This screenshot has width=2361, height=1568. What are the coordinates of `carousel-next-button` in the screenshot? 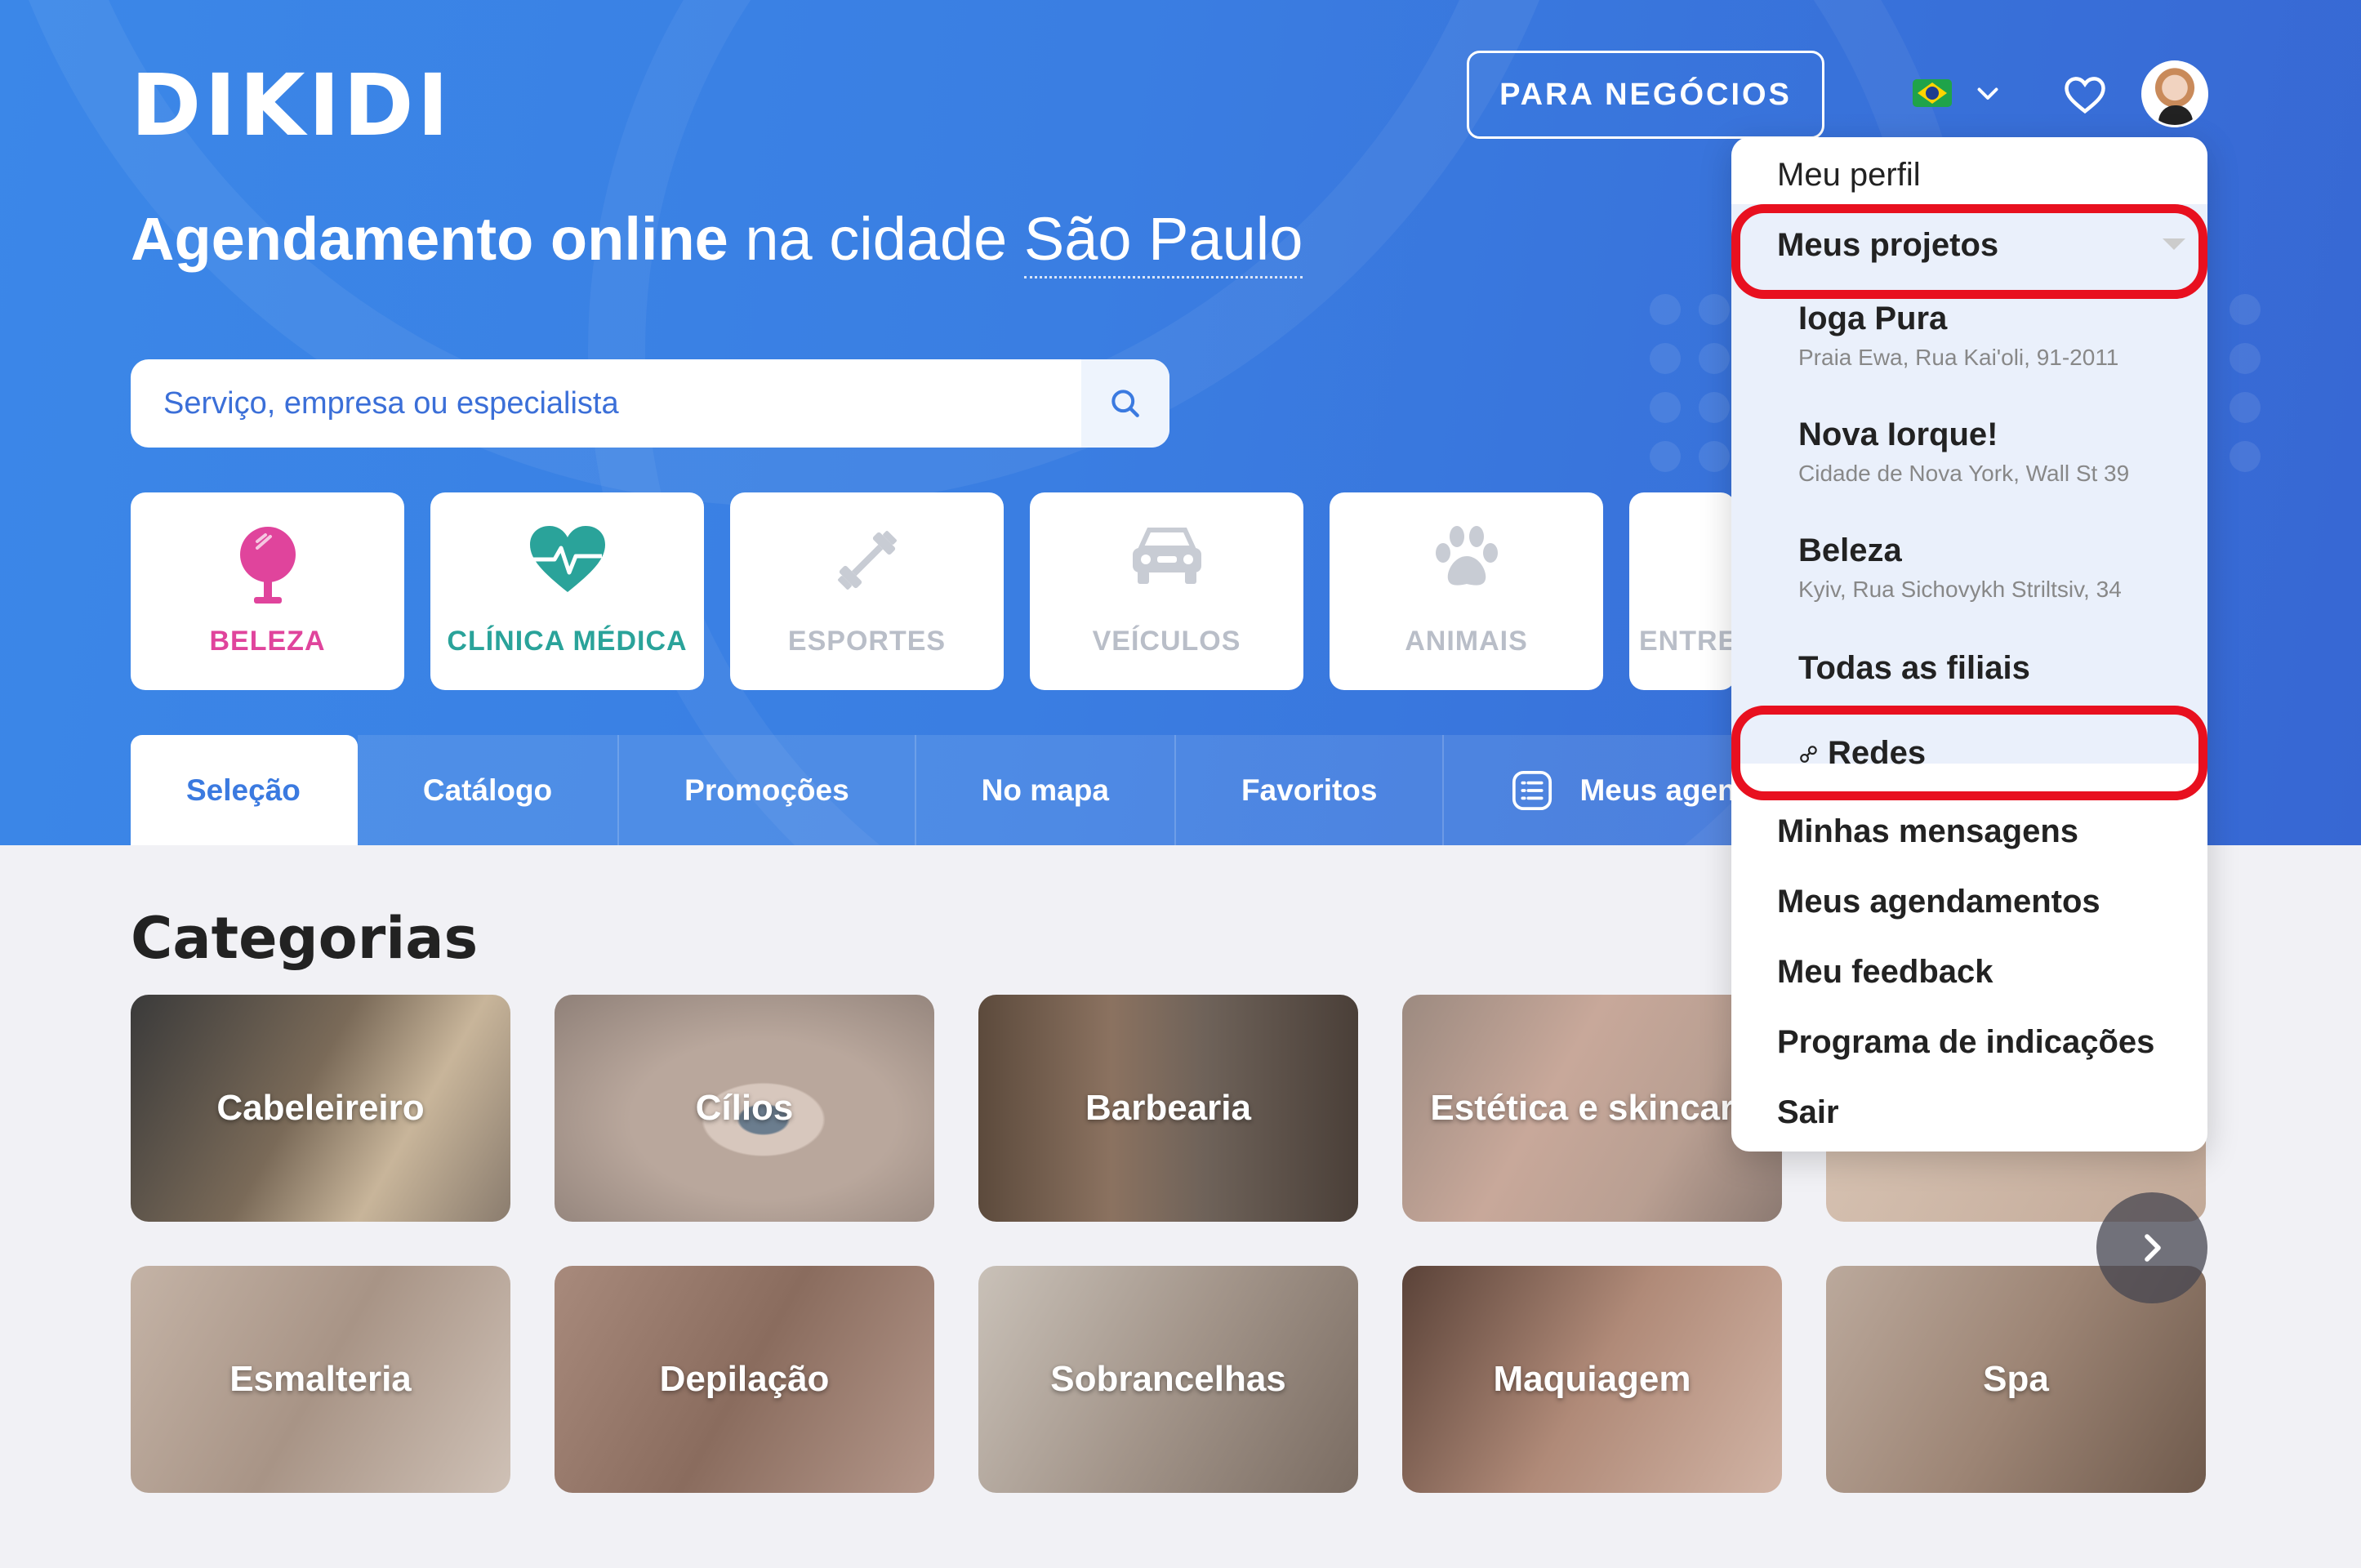 It's located at (2151, 1247).